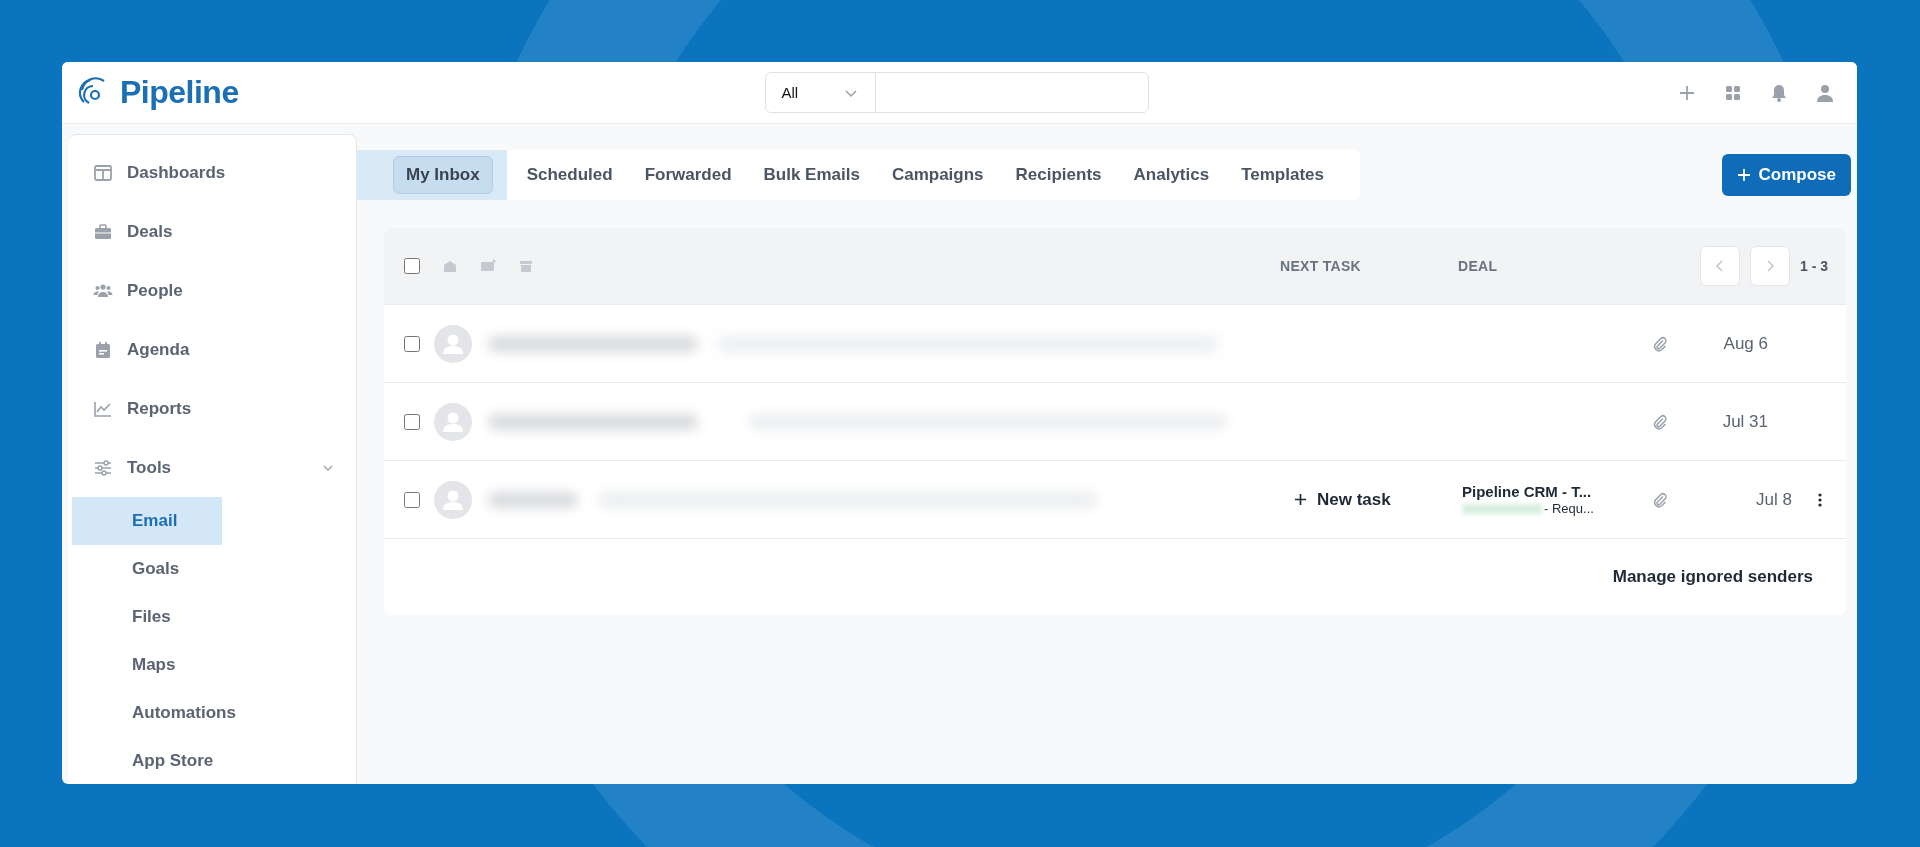 This screenshot has height=847, width=1920. What do you see at coordinates (212, 467) in the screenshot?
I see `sidebar-item: Tools` at bounding box center [212, 467].